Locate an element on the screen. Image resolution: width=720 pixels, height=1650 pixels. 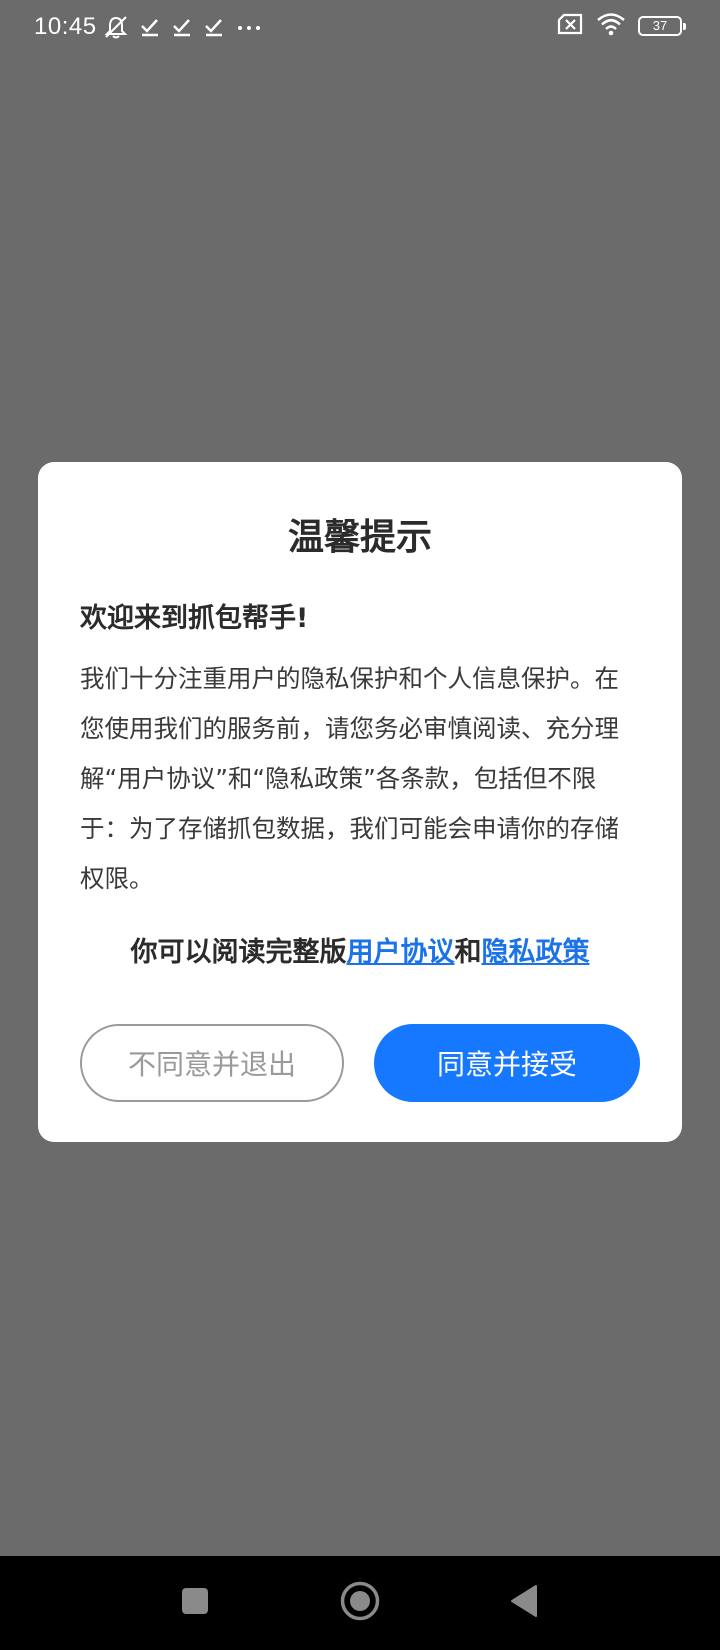
status-right-icons: 37 is located at coordinates (621, 26).